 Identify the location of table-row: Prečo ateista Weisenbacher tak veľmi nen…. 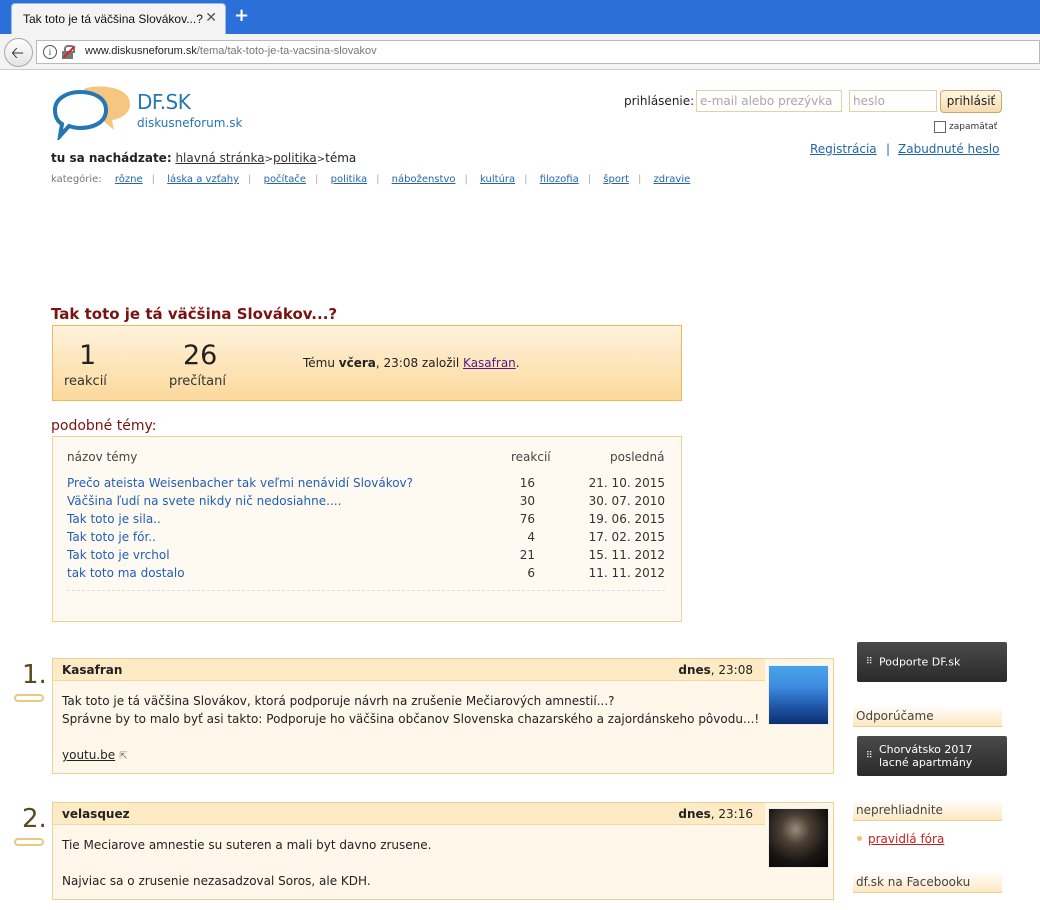
(366, 485).